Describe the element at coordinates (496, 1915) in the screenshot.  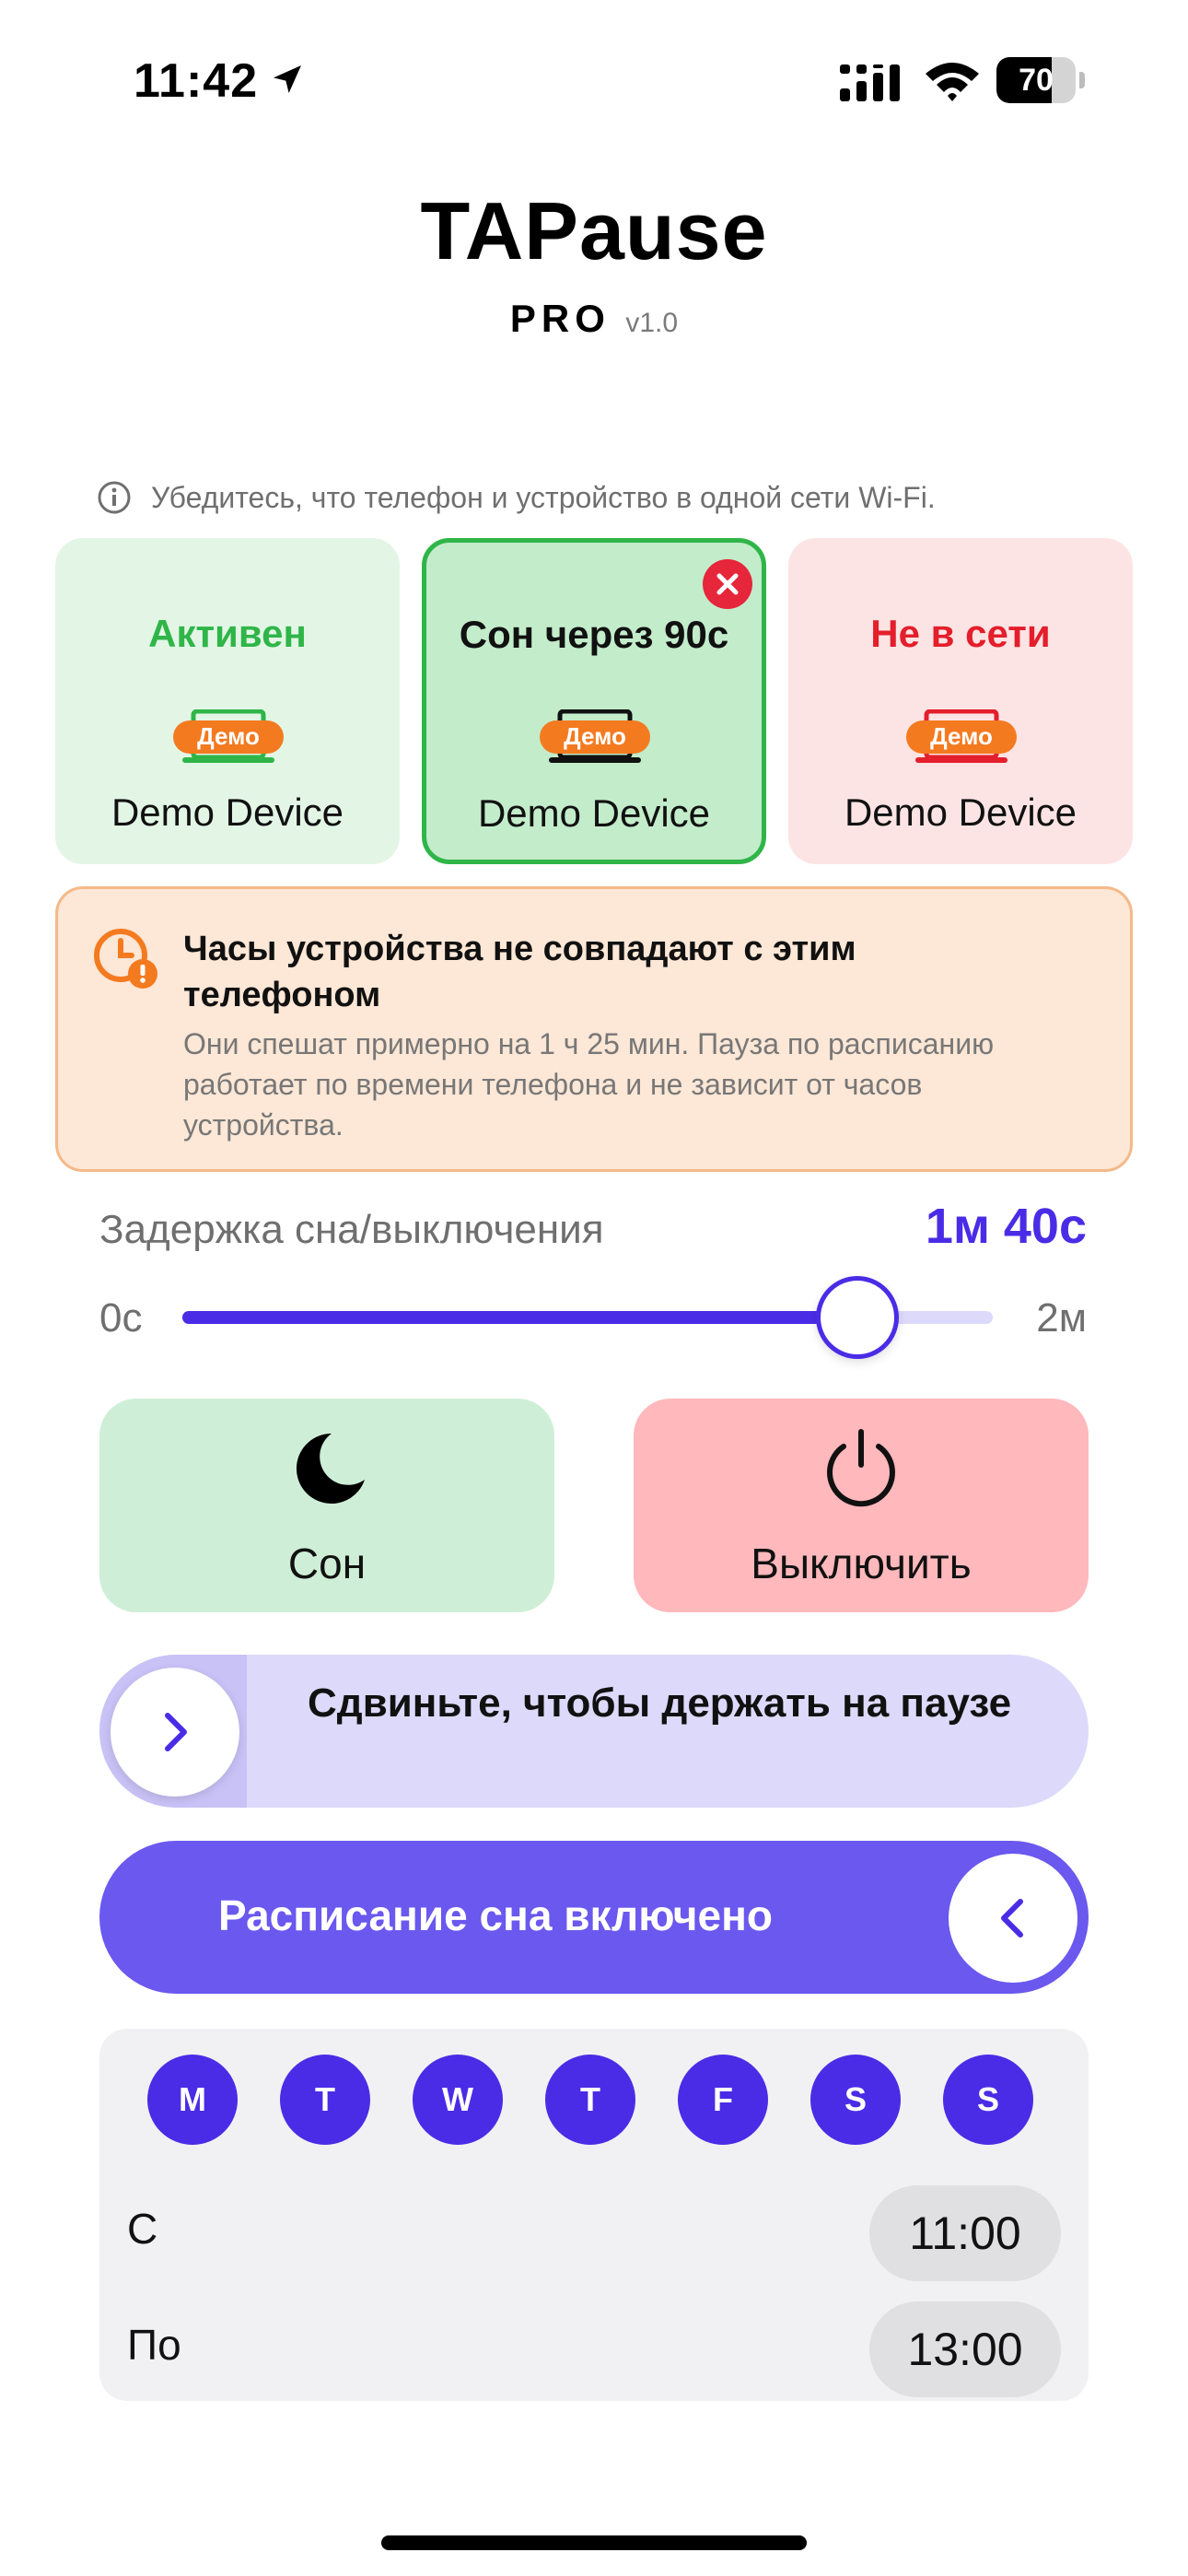
I see `sleep-schedule-label: Расписание сна включено` at that location.